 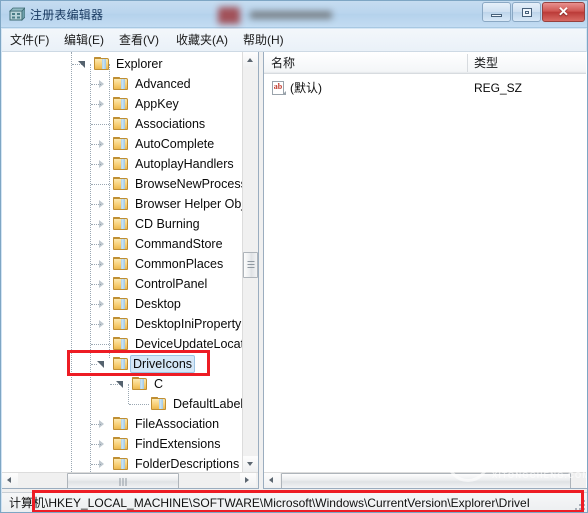 I want to click on tree-item-label: CommonPlaces, so click(x=179, y=264).